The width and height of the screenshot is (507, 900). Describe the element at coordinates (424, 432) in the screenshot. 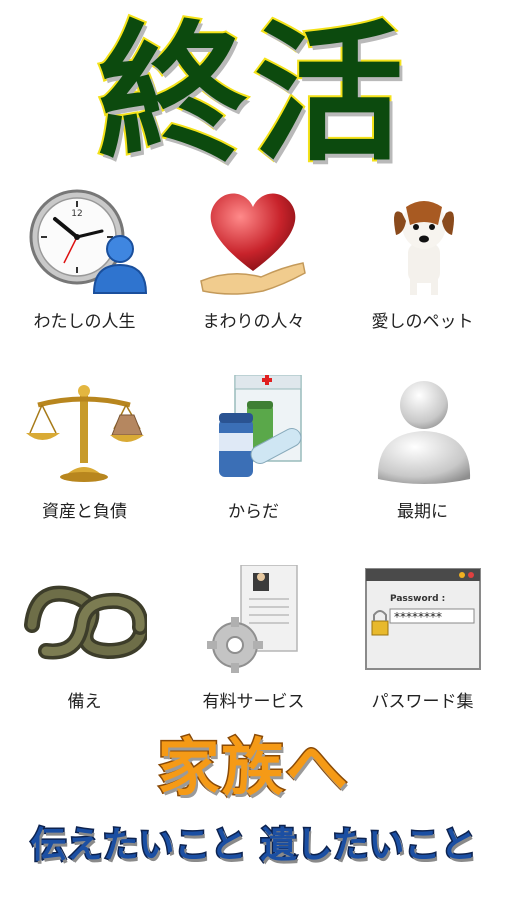

I see `user-silhouette-icon` at that location.